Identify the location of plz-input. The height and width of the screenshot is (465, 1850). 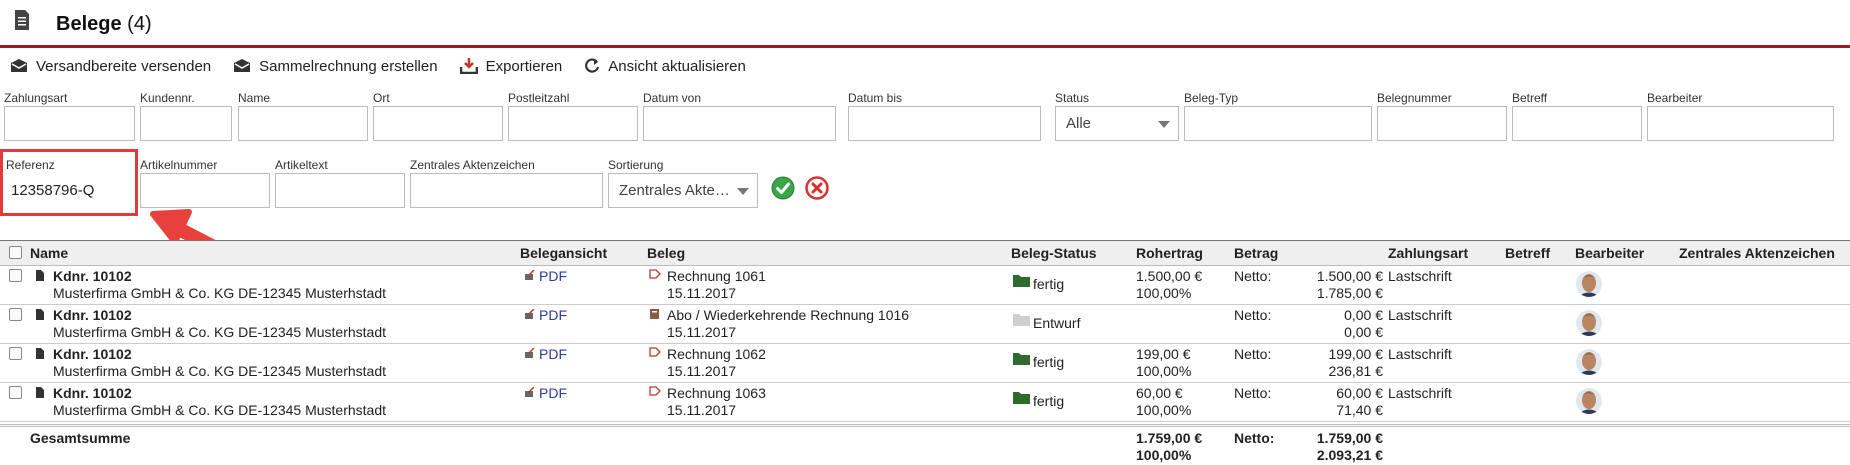
(573, 123).